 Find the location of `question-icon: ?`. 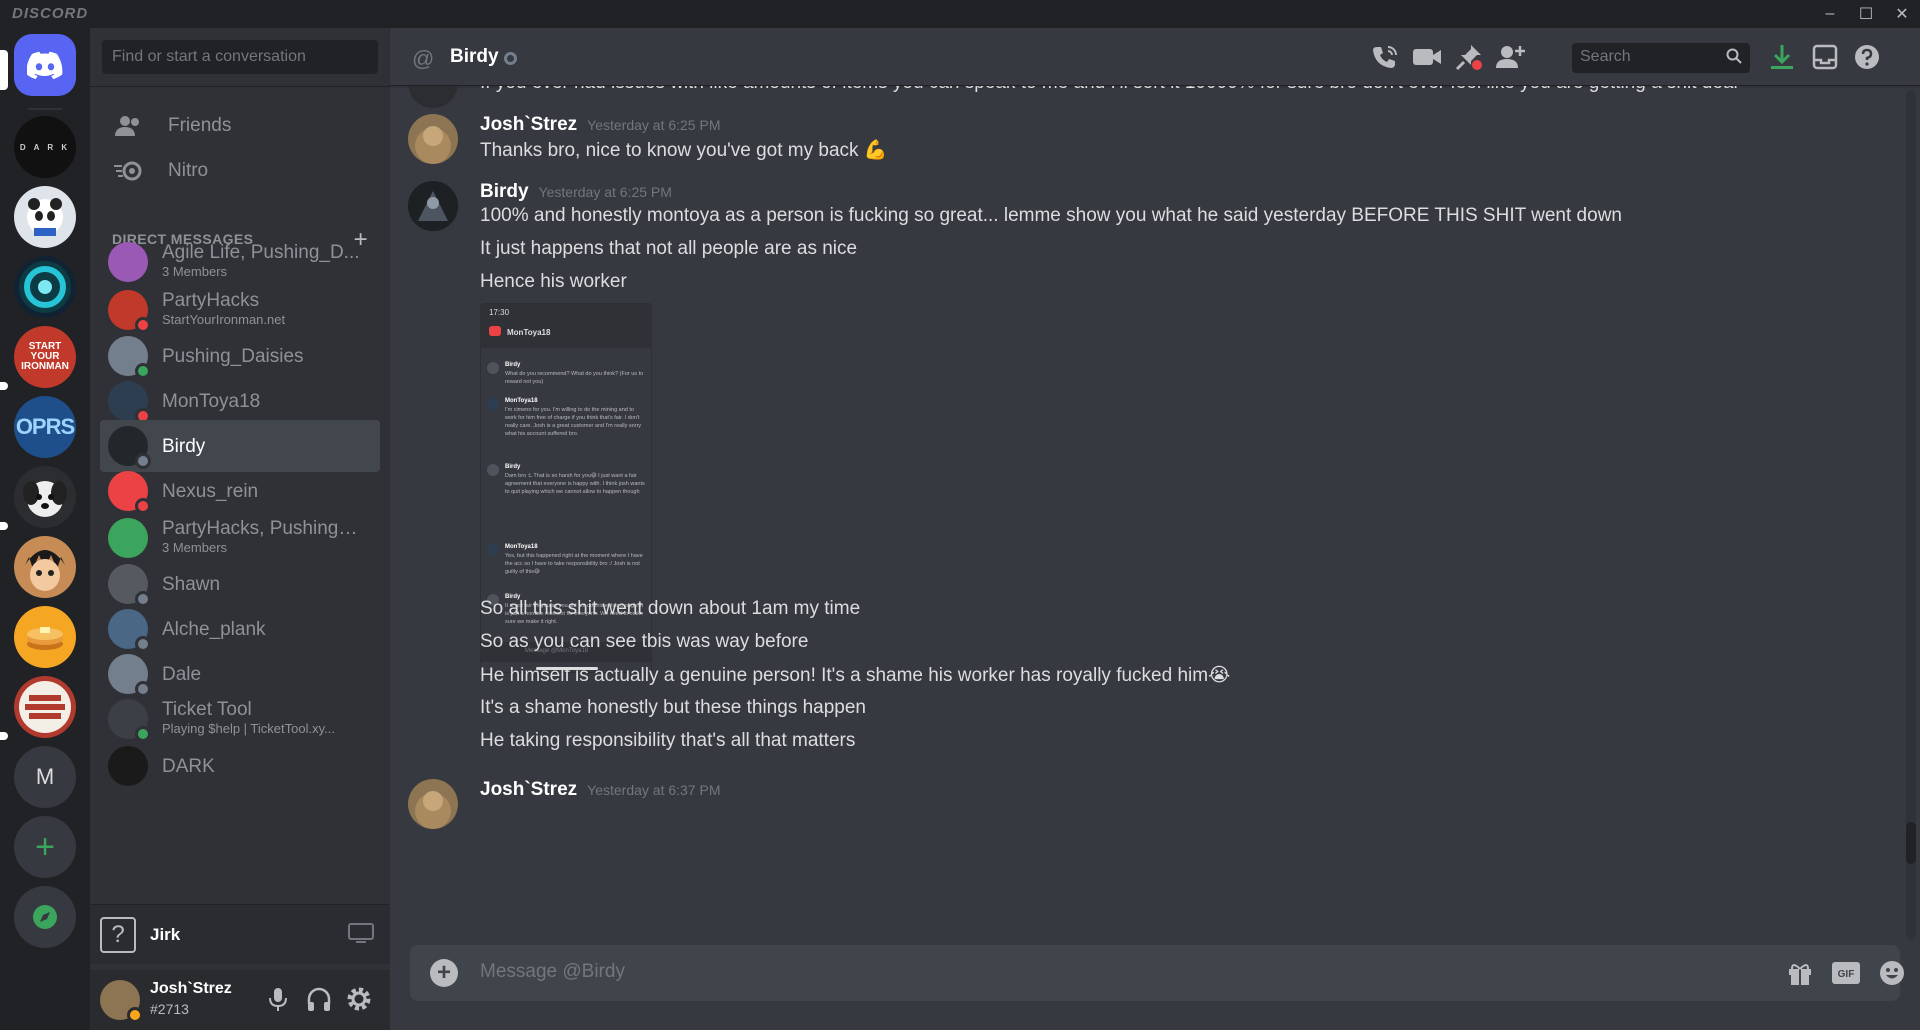

question-icon: ? is located at coordinates (118, 935).